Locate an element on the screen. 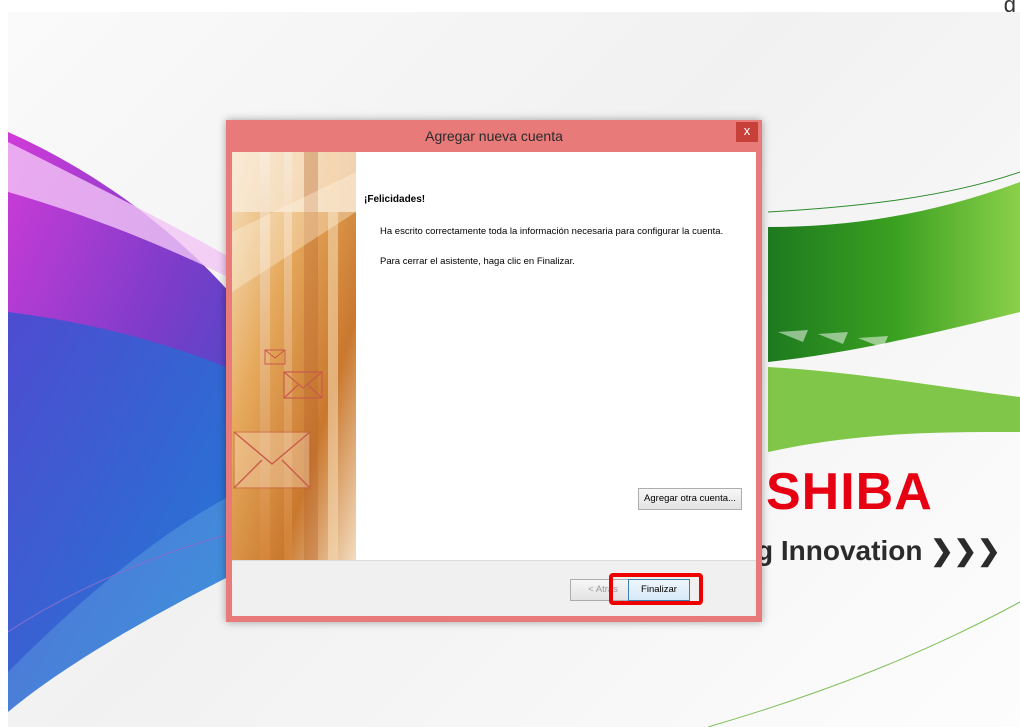  close-button: x is located at coordinates (747, 132).